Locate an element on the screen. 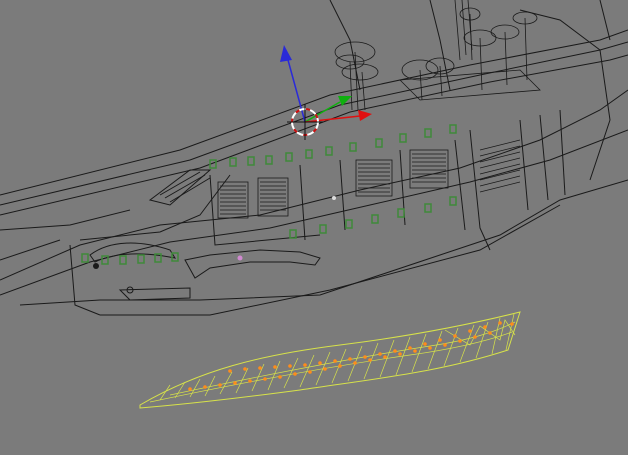  pivot-dot is located at coordinates (240, 258).